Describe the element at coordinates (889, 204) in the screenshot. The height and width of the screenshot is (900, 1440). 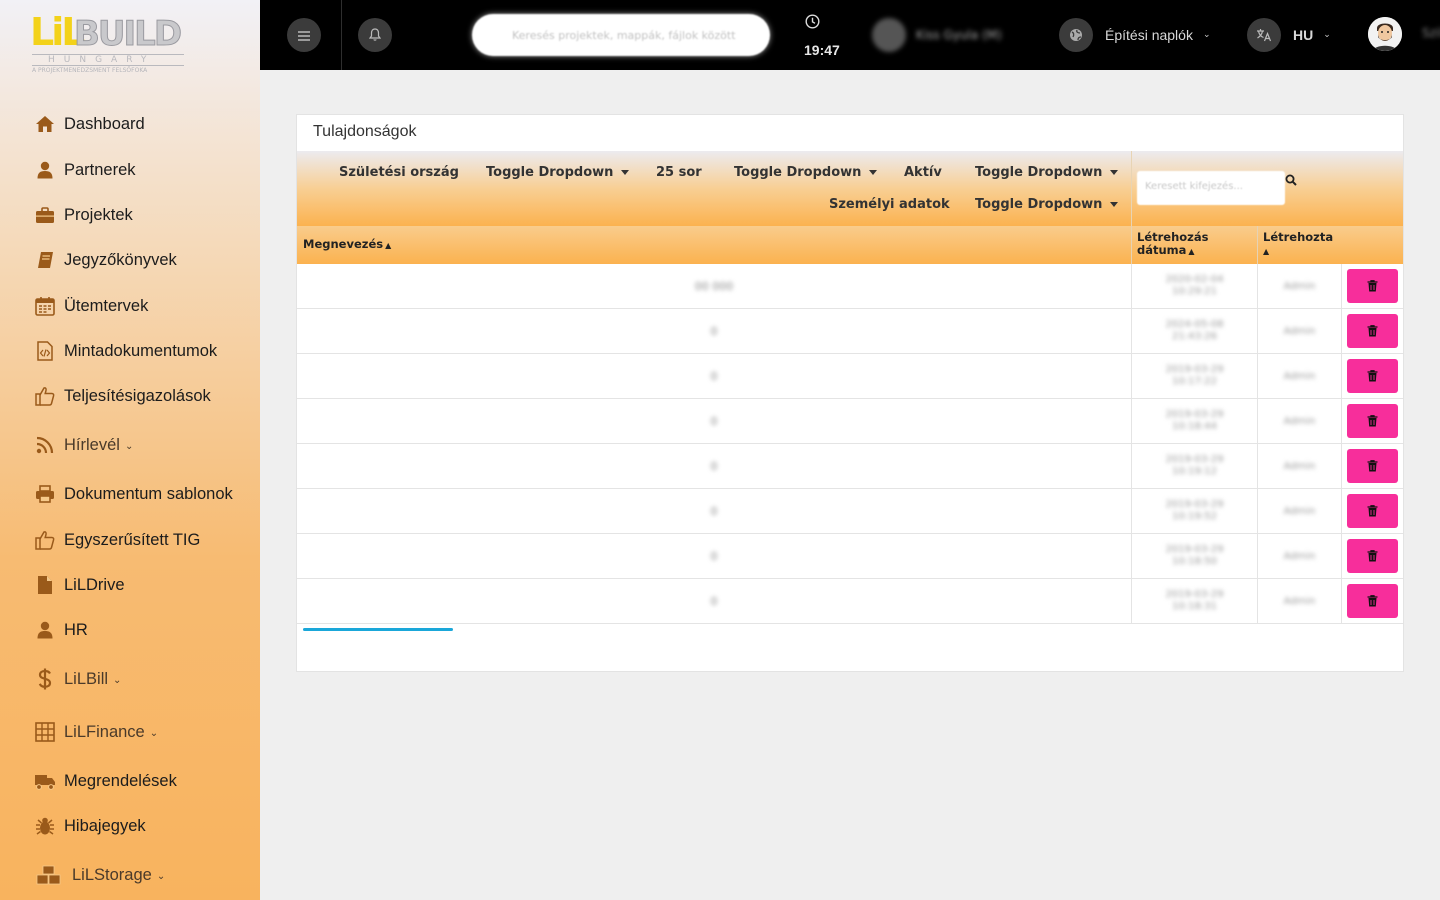
I see `personal-data-button: Személyi adatok` at that location.